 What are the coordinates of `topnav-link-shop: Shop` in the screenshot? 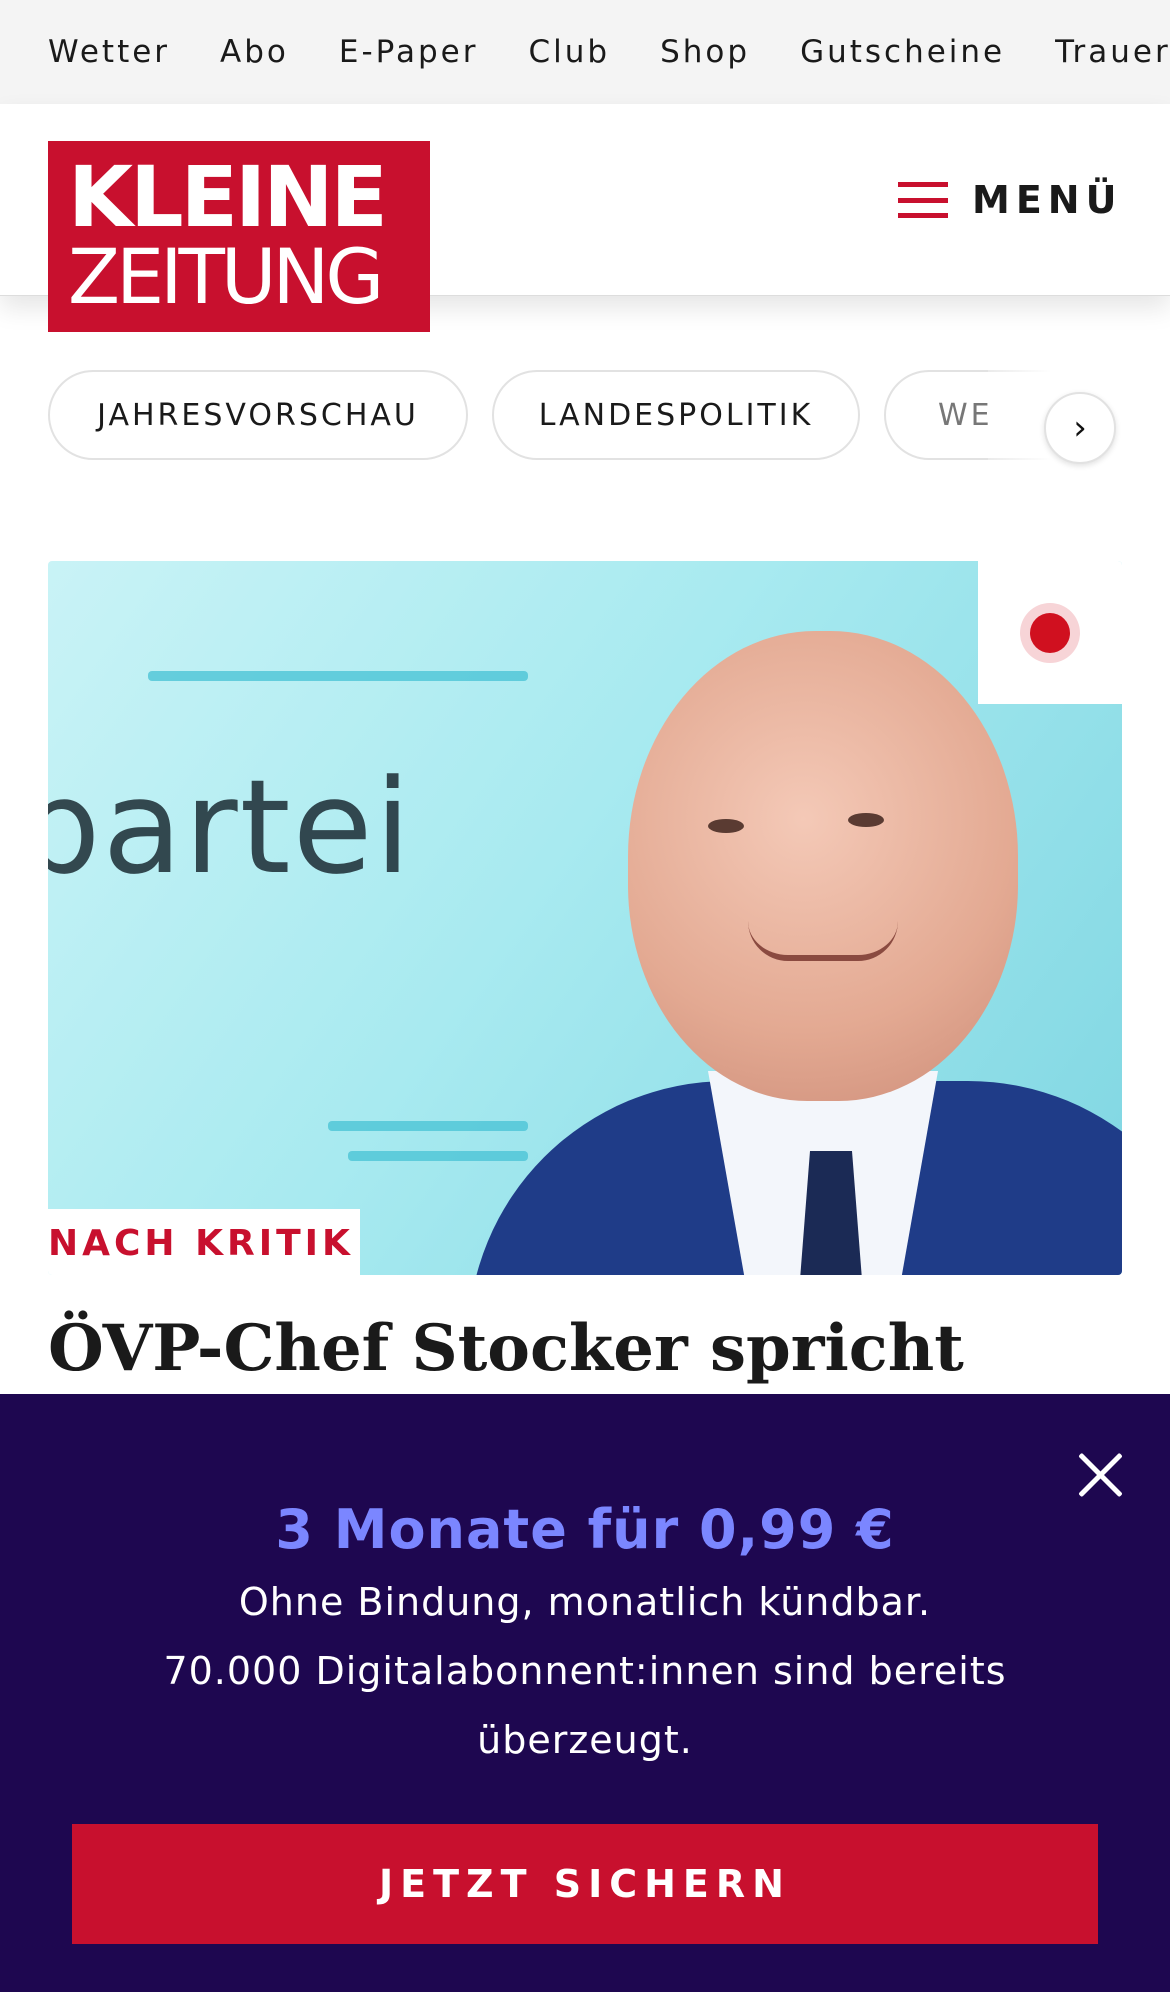 It's located at (705, 52).